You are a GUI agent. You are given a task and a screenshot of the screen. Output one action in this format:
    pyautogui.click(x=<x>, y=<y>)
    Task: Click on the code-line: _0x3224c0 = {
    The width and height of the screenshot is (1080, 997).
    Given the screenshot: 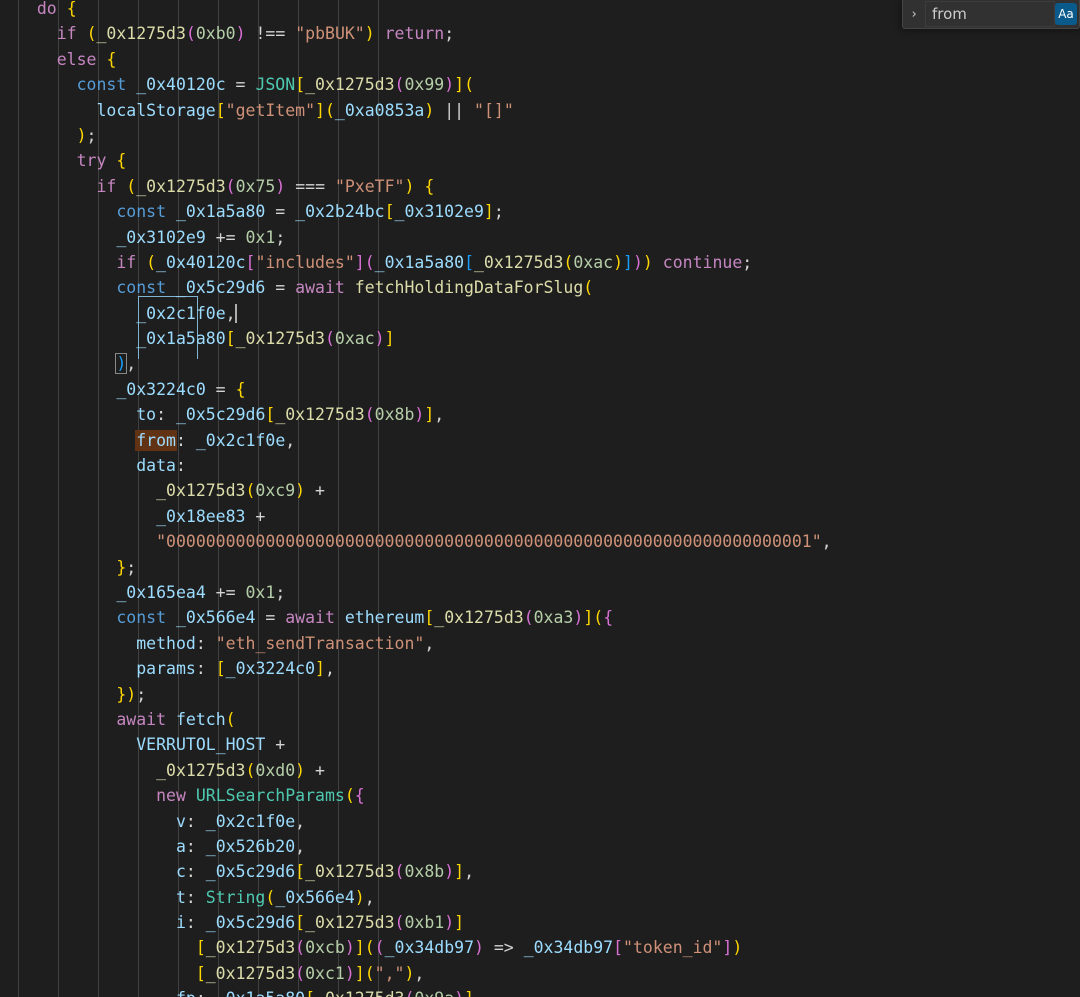 What is the action you would take?
    pyautogui.click(x=540, y=389)
    